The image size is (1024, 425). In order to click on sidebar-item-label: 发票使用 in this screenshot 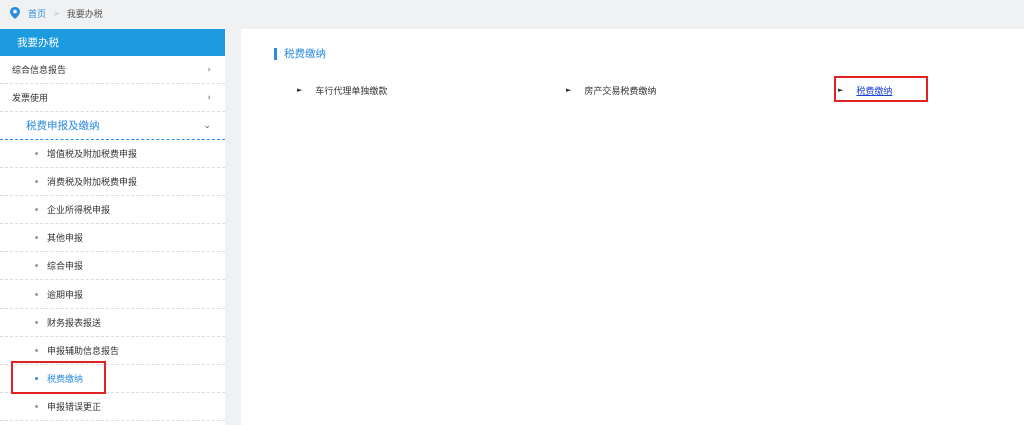, I will do `click(30, 99)`.